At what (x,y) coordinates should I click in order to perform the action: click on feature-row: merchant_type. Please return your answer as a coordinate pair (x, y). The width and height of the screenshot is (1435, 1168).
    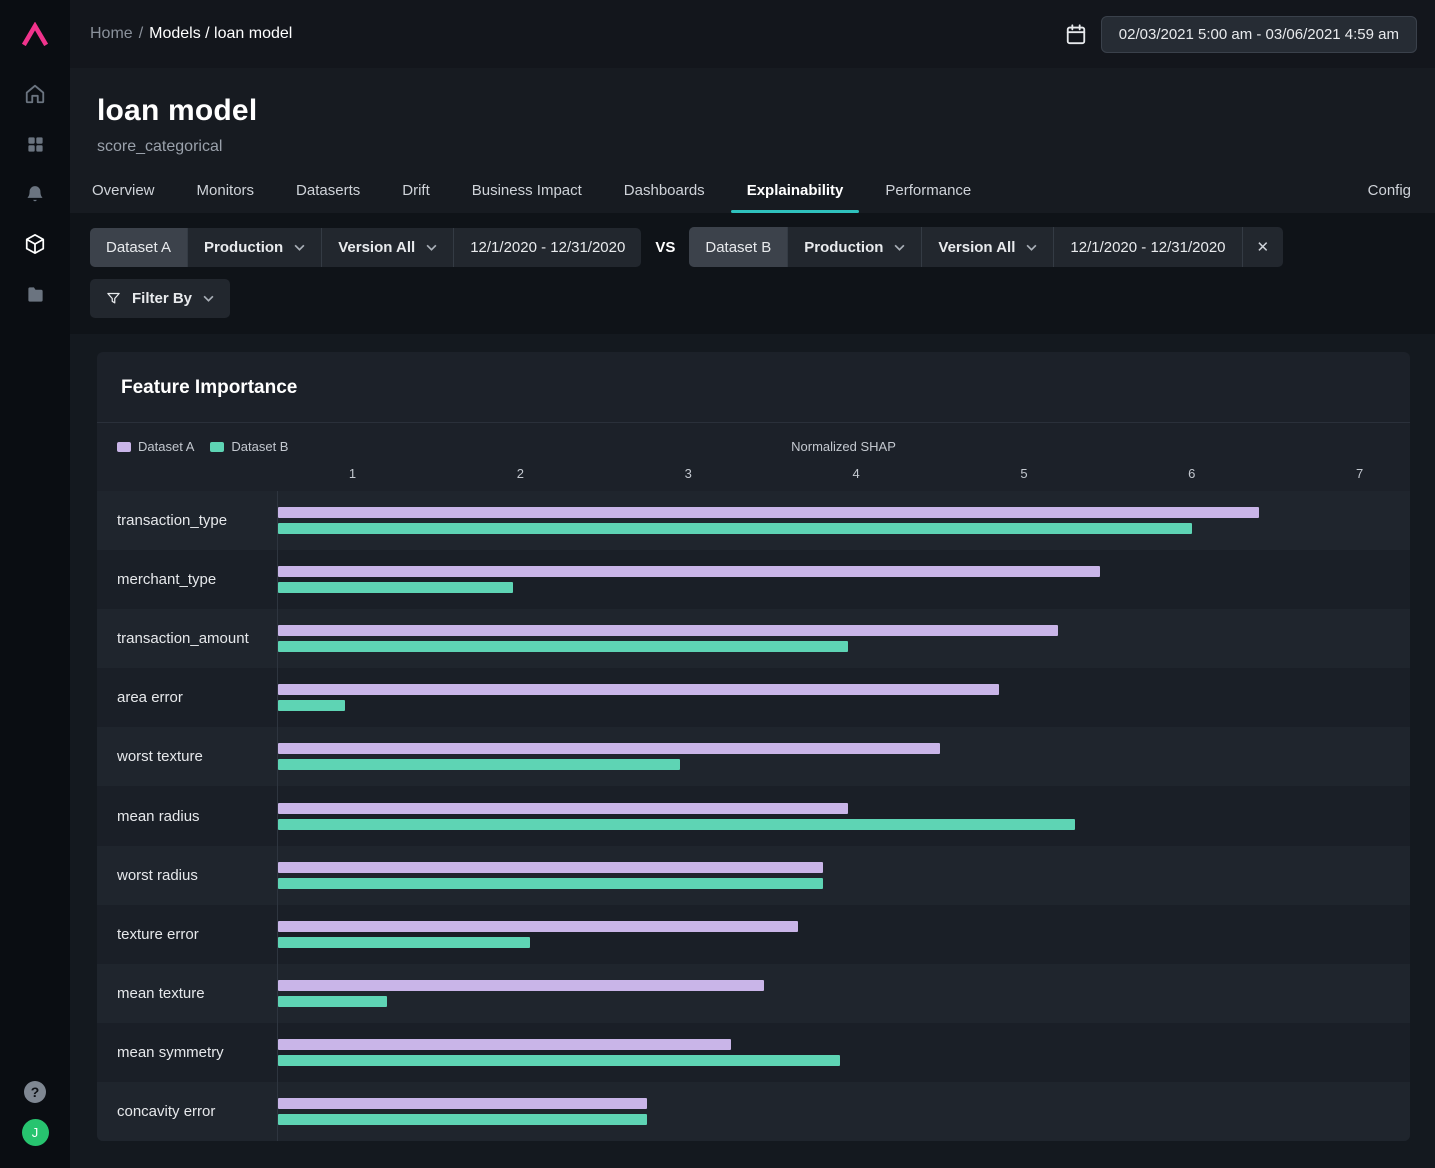
    Looking at the image, I should click on (753, 580).